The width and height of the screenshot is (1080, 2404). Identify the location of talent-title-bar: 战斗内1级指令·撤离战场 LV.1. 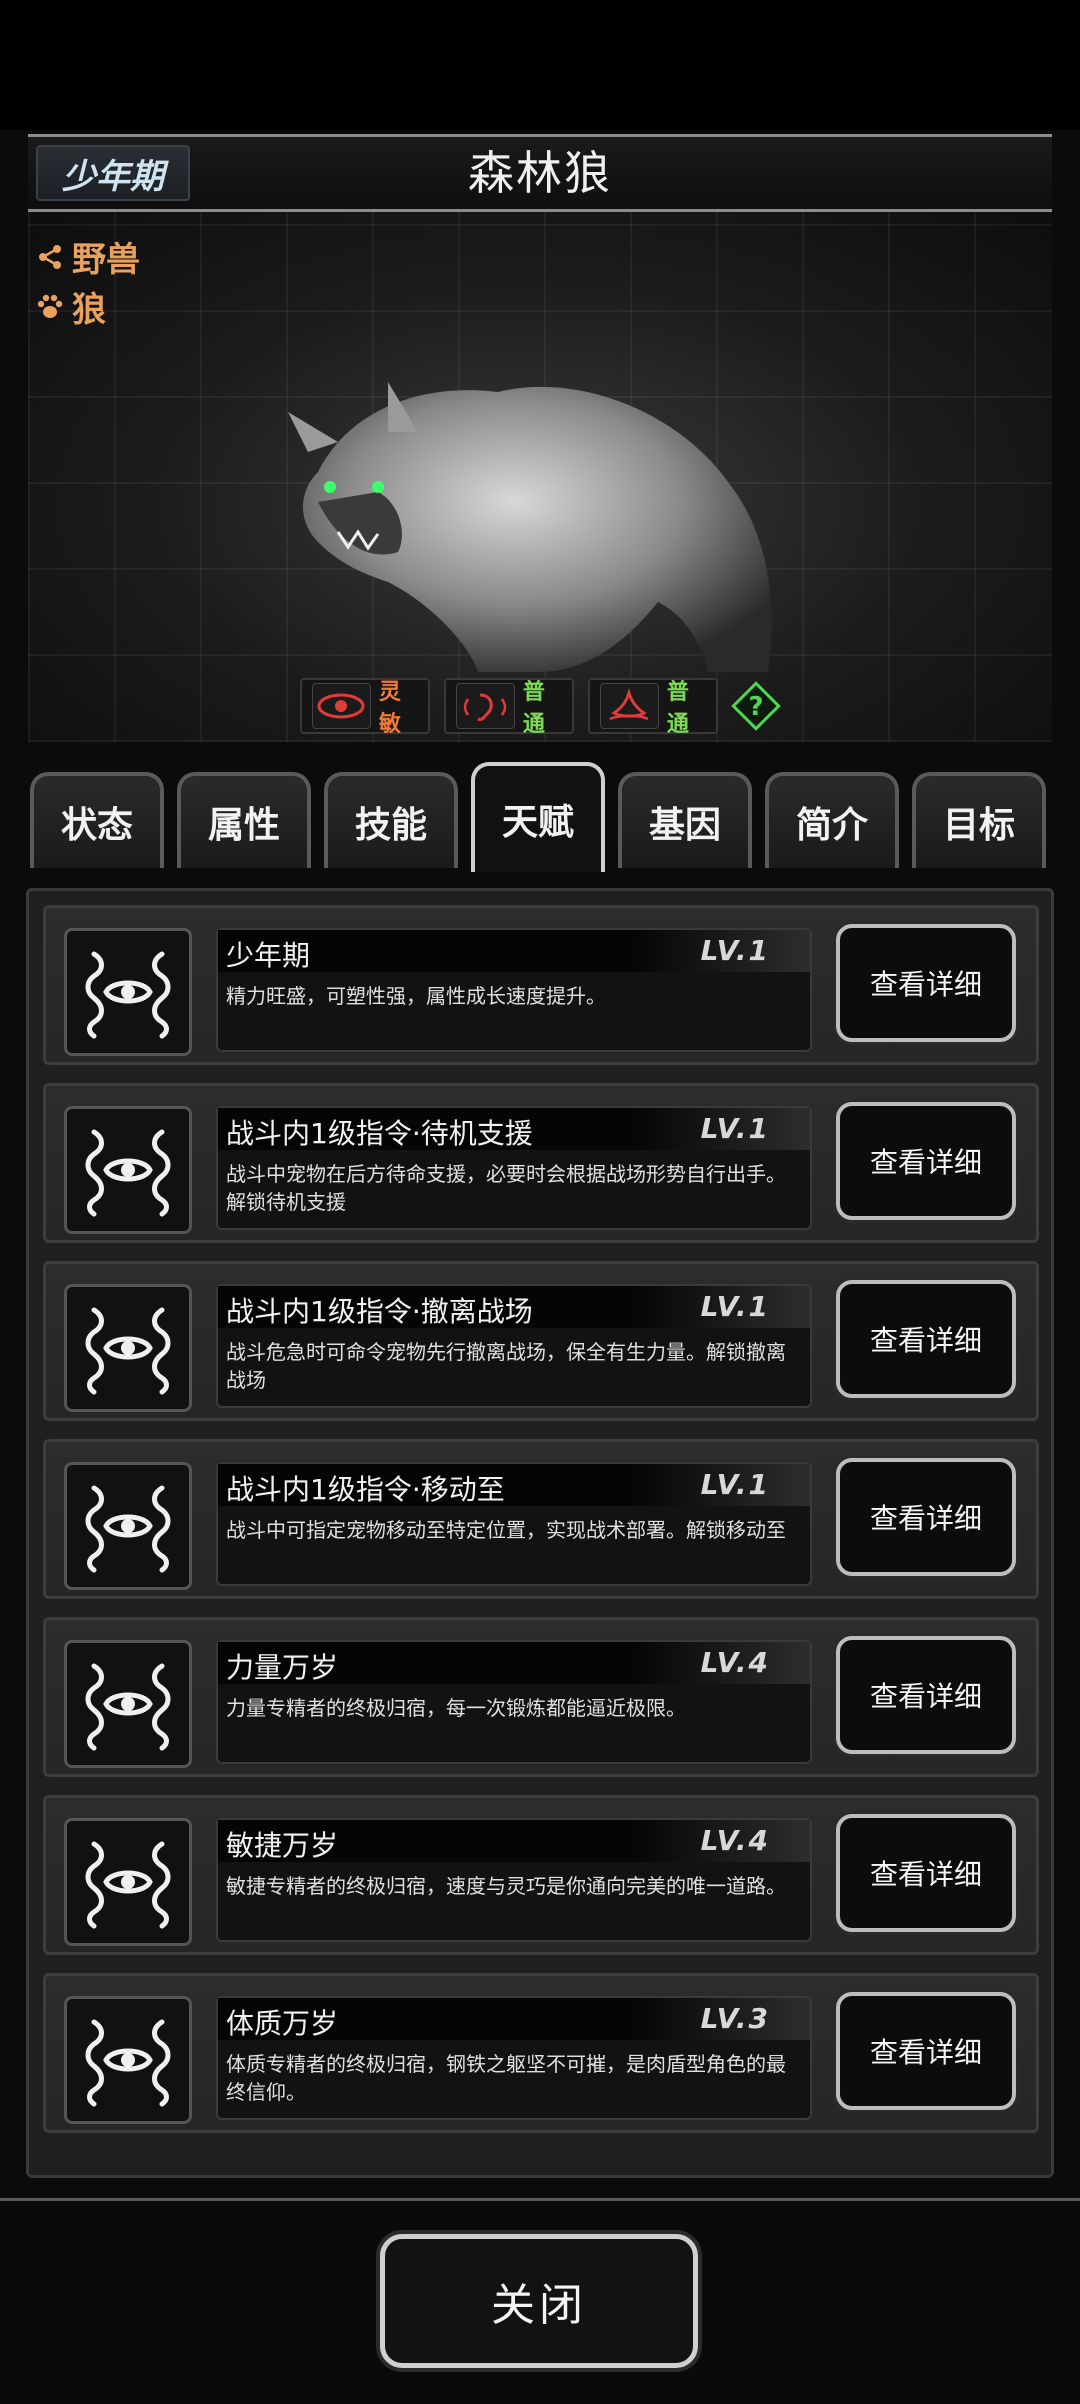
(514, 1307).